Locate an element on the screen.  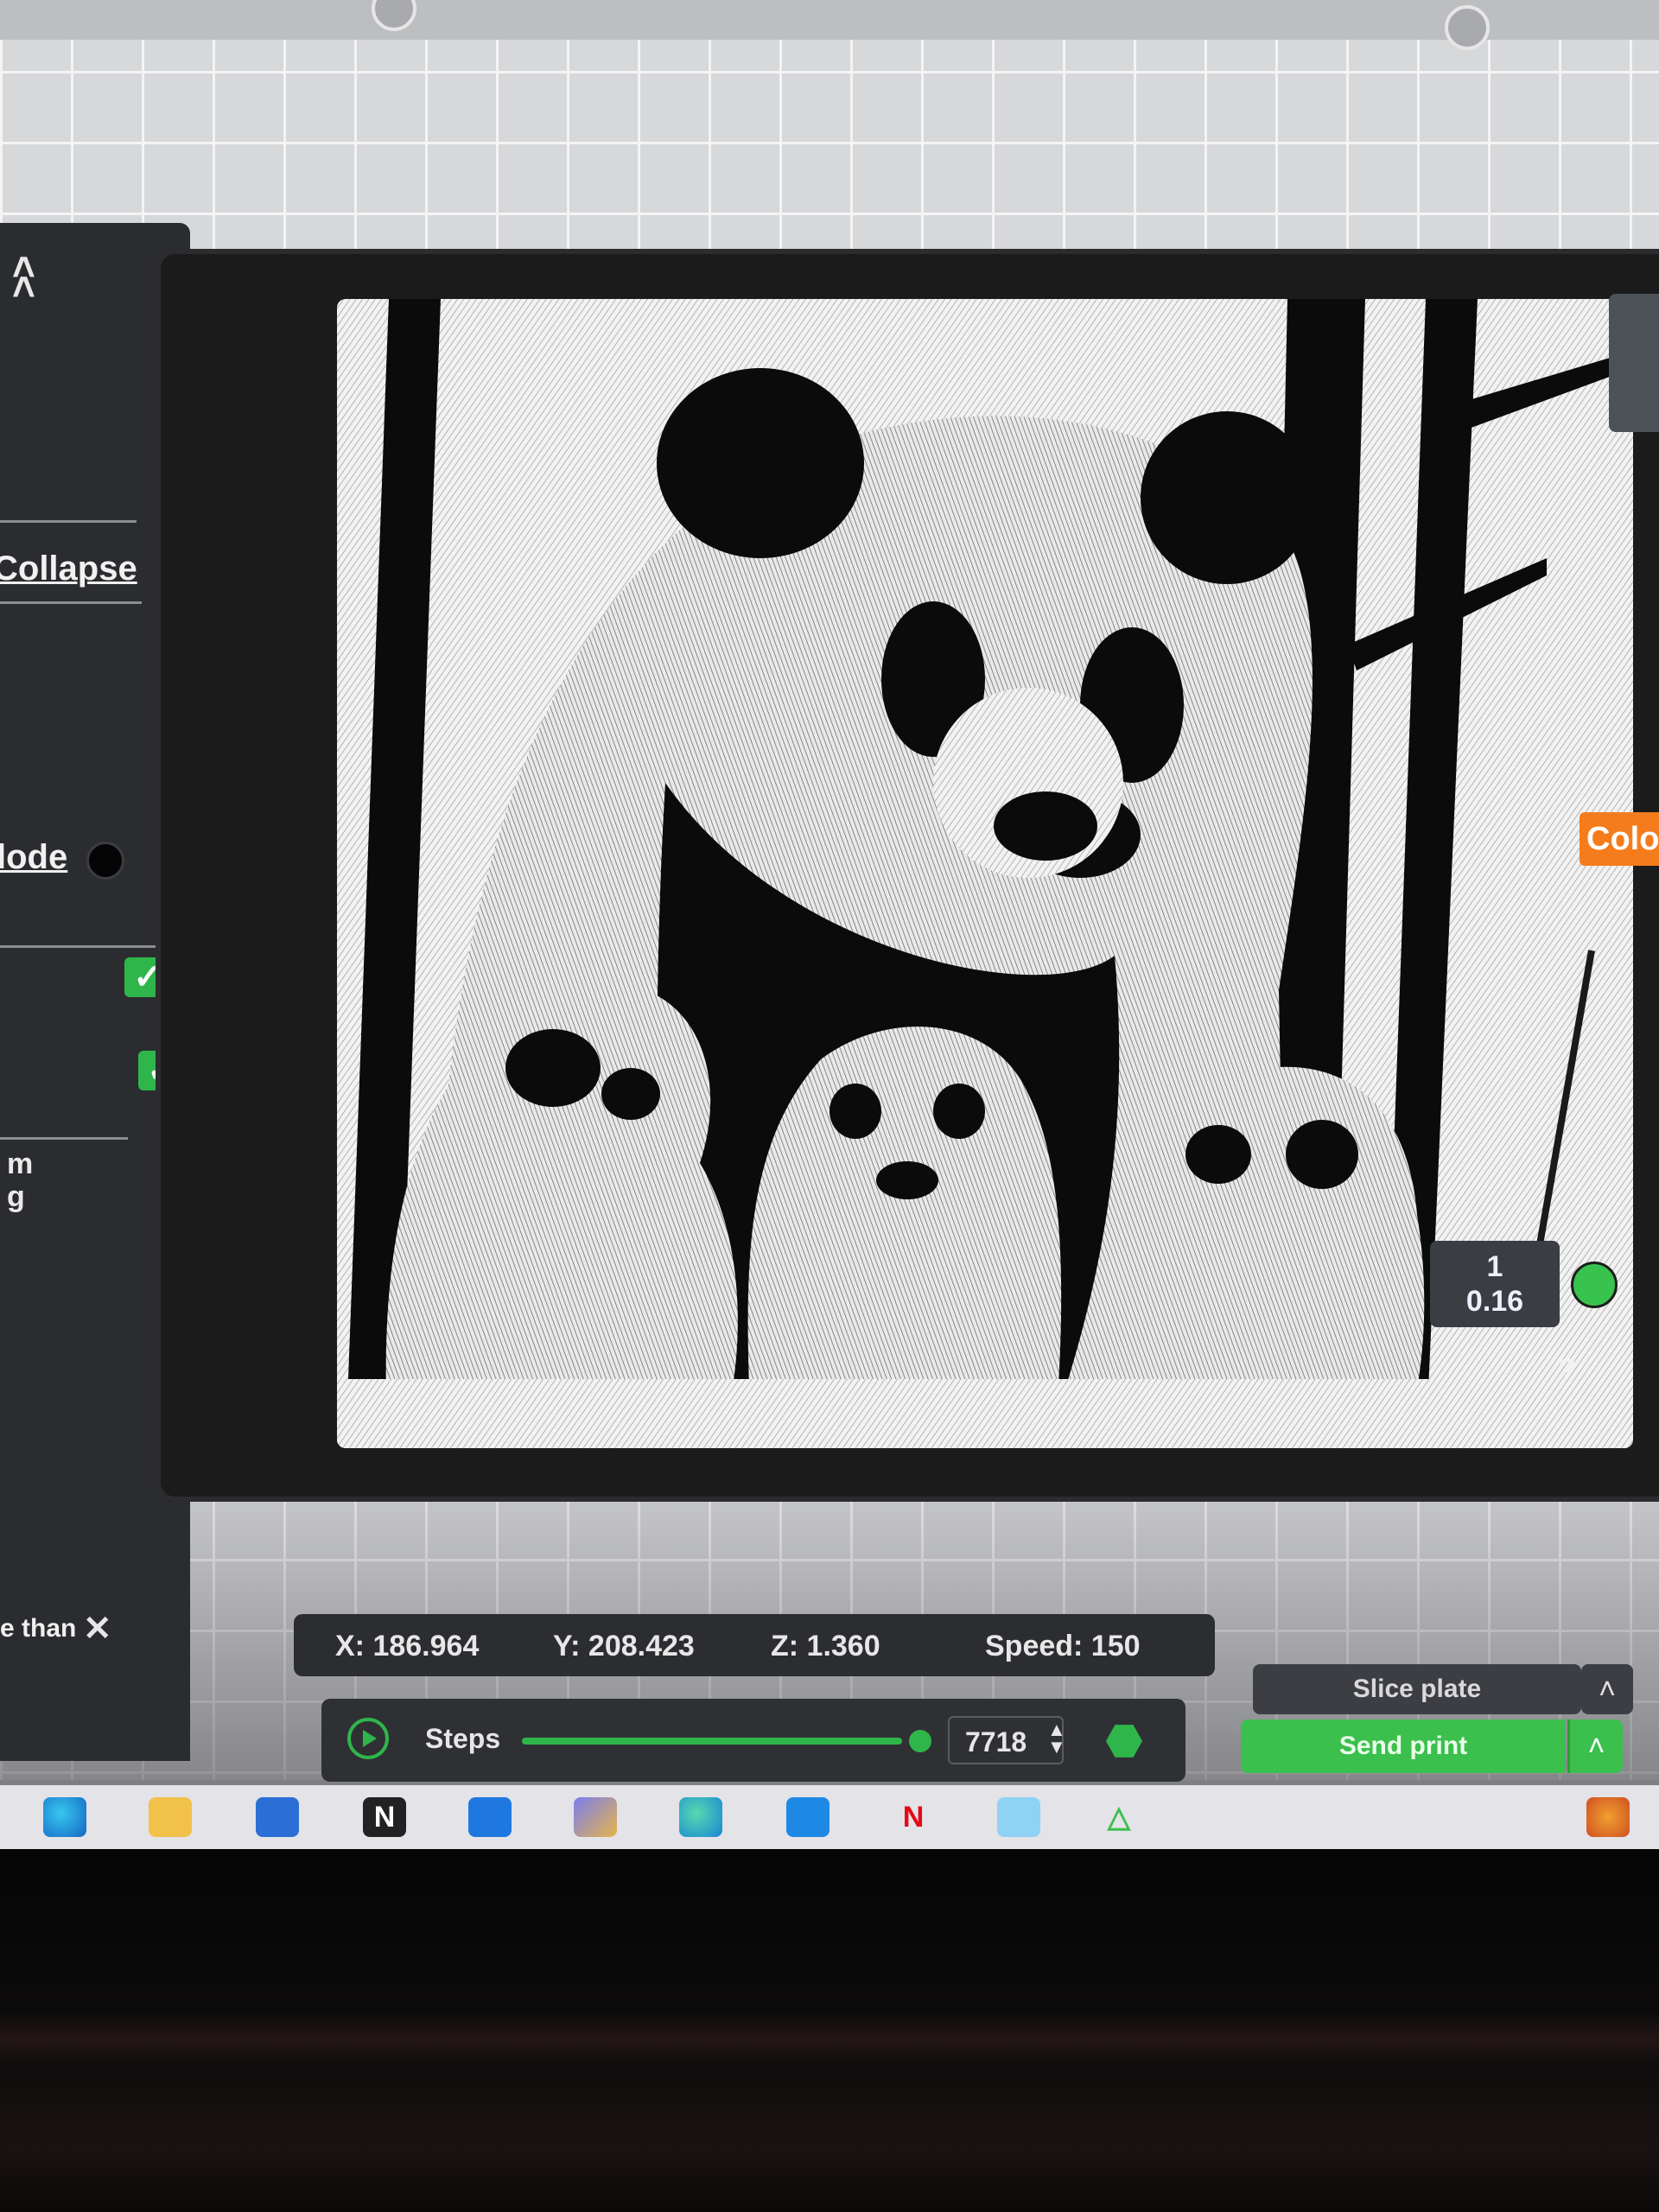
play-icon is located at coordinates (368, 1738).